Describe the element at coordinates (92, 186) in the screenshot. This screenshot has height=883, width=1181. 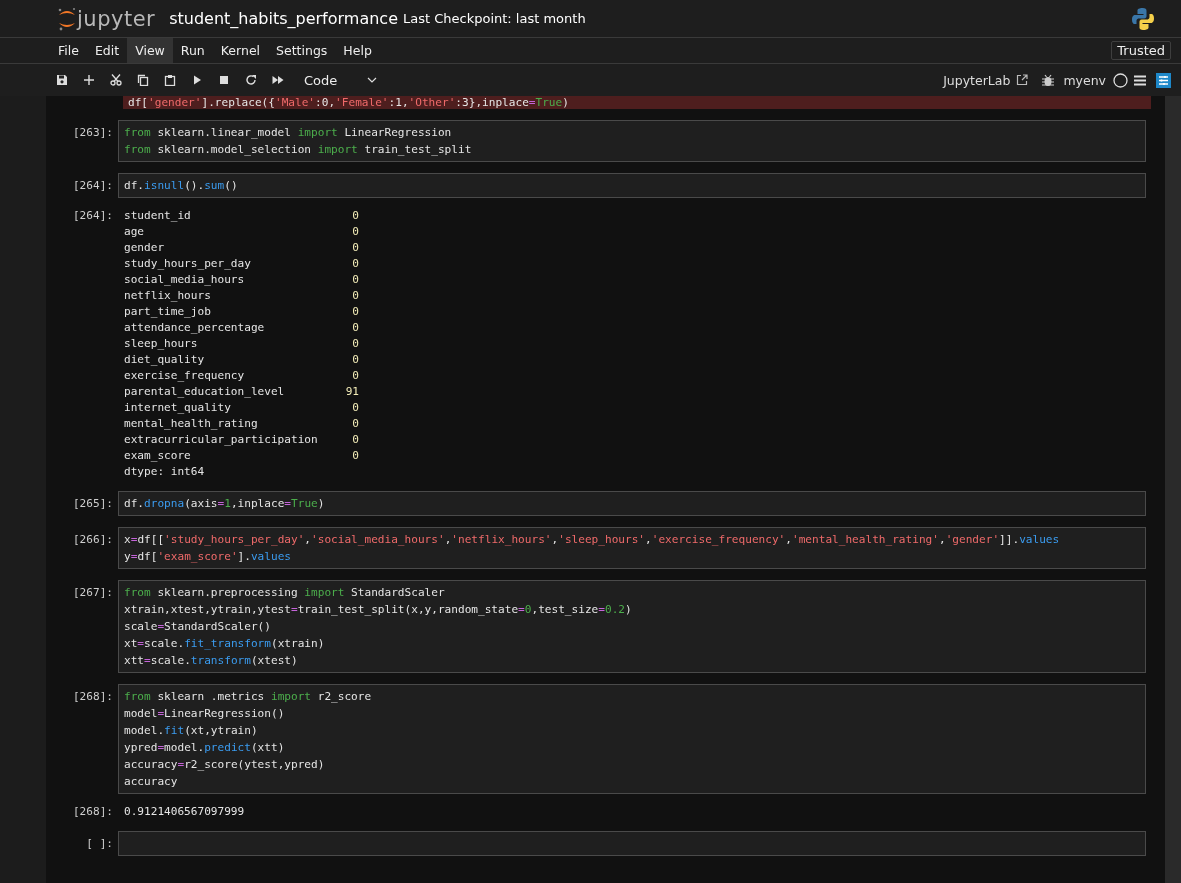
I see `input-prompt: [264]:` at that location.